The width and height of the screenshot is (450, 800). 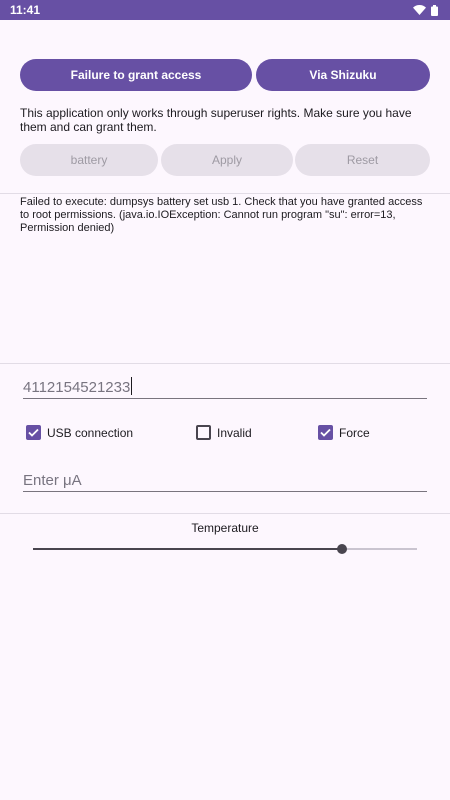 What do you see at coordinates (379, 549) in the screenshot?
I see `temperature-slider-inactive-track` at bounding box center [379, 549].